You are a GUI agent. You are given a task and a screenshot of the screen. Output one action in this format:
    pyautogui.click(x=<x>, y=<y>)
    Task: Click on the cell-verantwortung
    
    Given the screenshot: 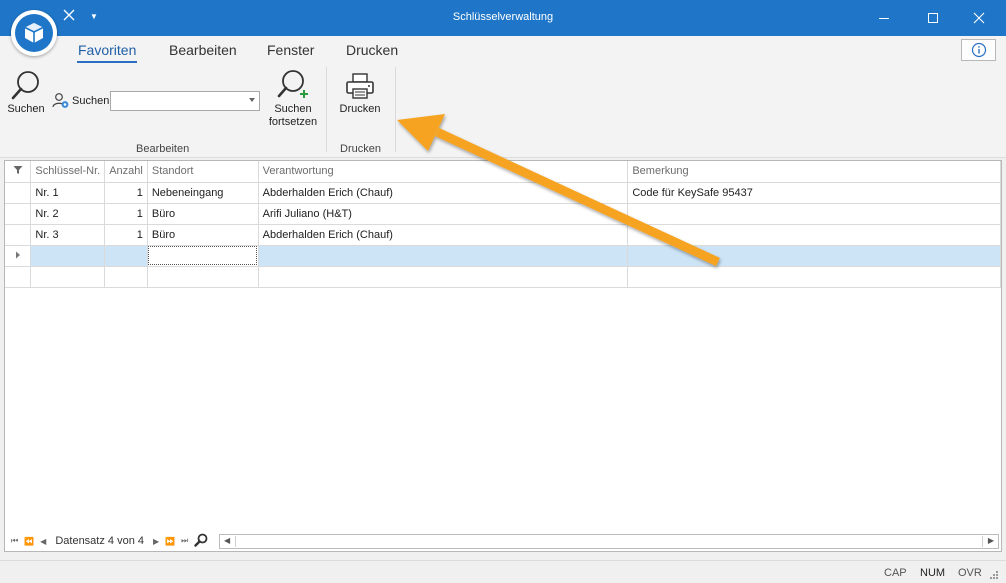 What is the action you would take?
    pyautogui.click(x=443, y=256)
    